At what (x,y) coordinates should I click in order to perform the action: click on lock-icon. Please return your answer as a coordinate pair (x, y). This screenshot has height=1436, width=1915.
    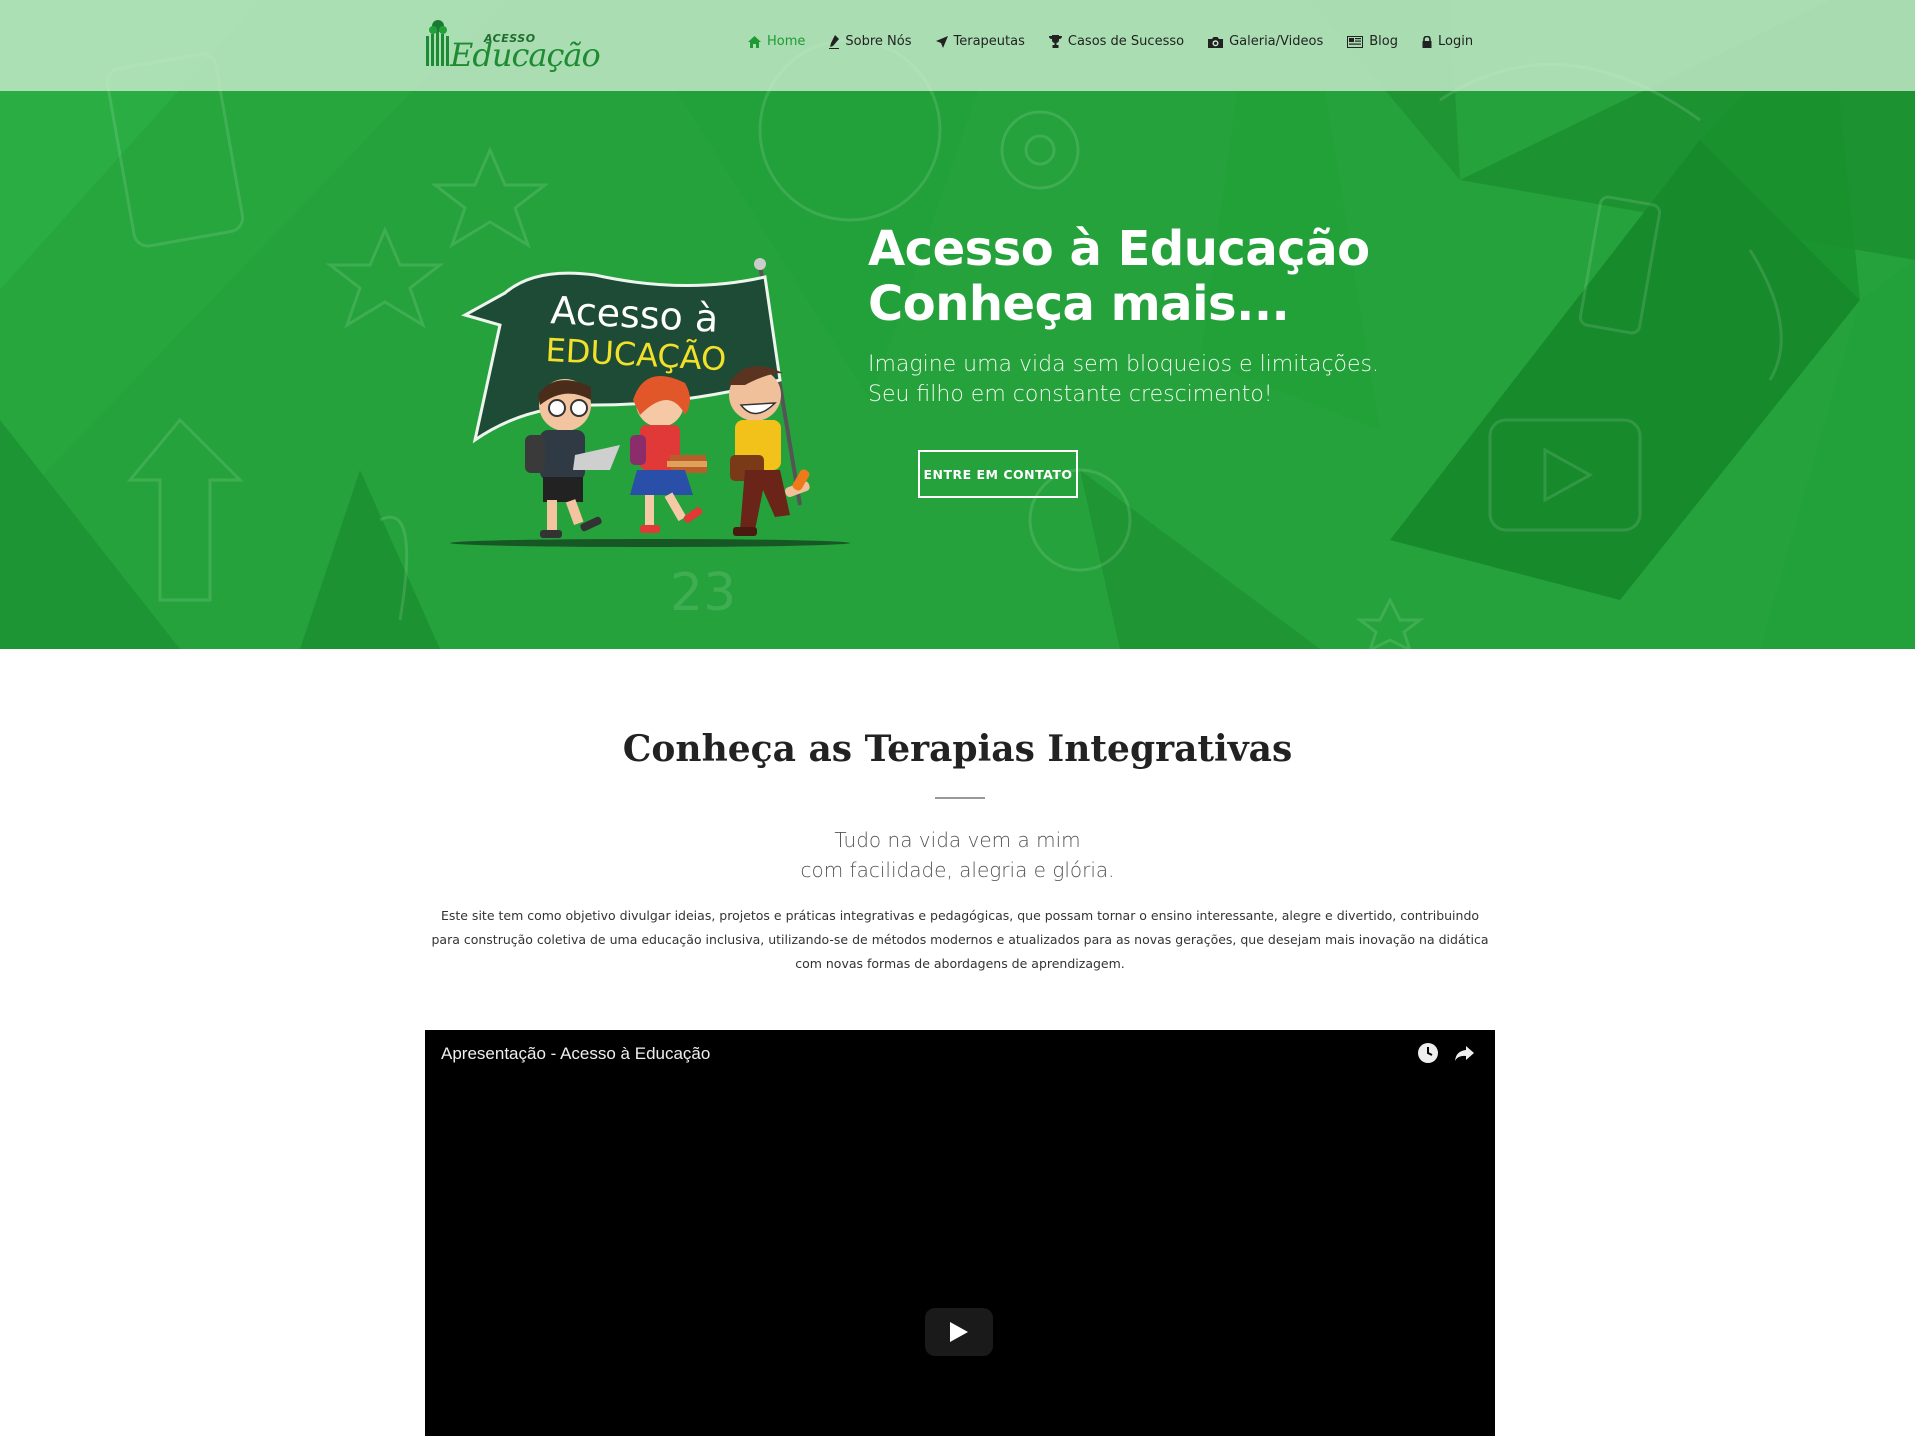
    Looking at the image, I should click on (1427, 41).